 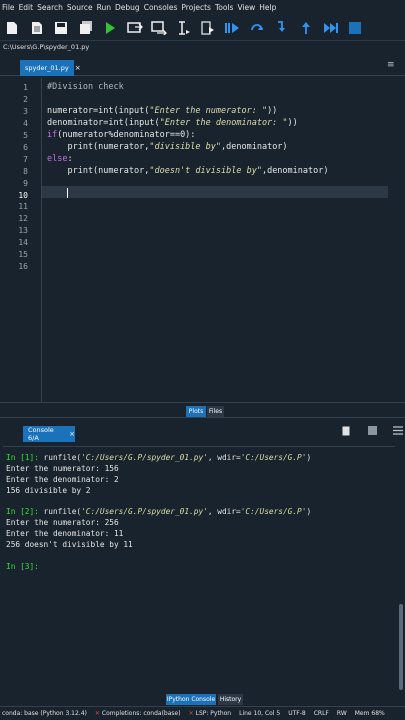 What do you see at coordinates (346, 433) in the screenshot?
I see `copy-icon` at bounding box center [346, 433].